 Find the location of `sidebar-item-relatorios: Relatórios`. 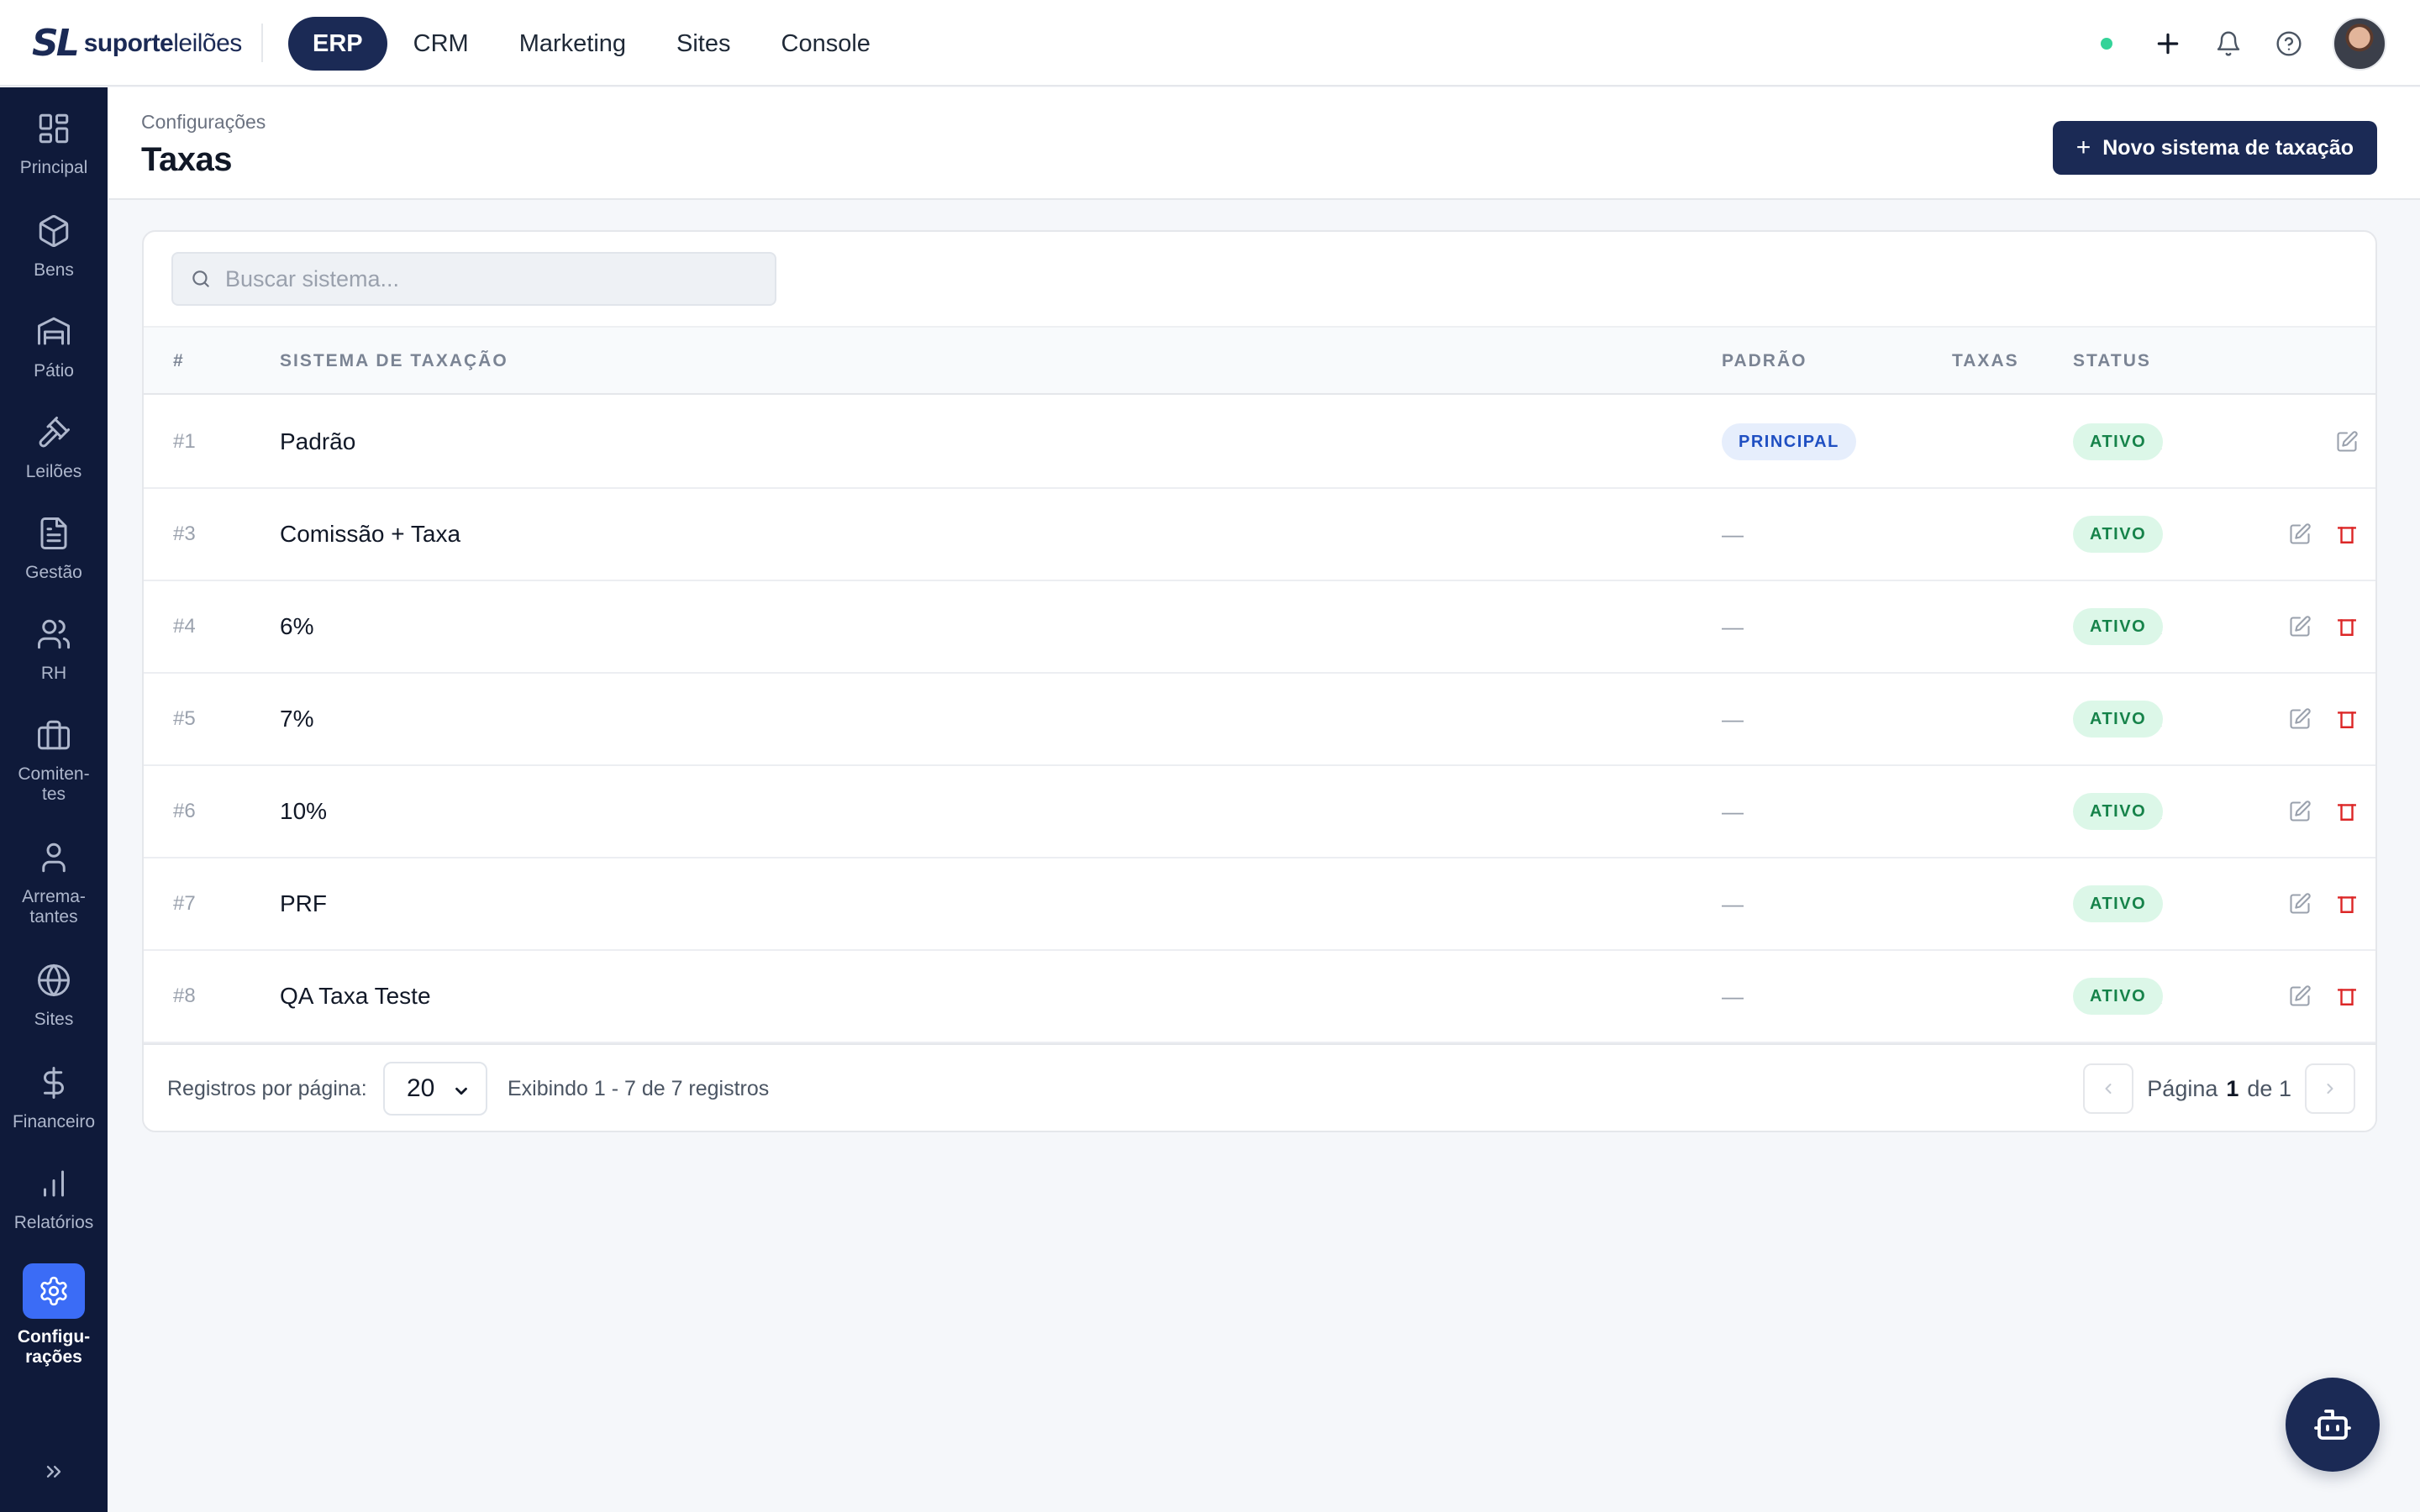

sidebar-item-relatorios: Relatórios is located at coordinates (54, 1198).